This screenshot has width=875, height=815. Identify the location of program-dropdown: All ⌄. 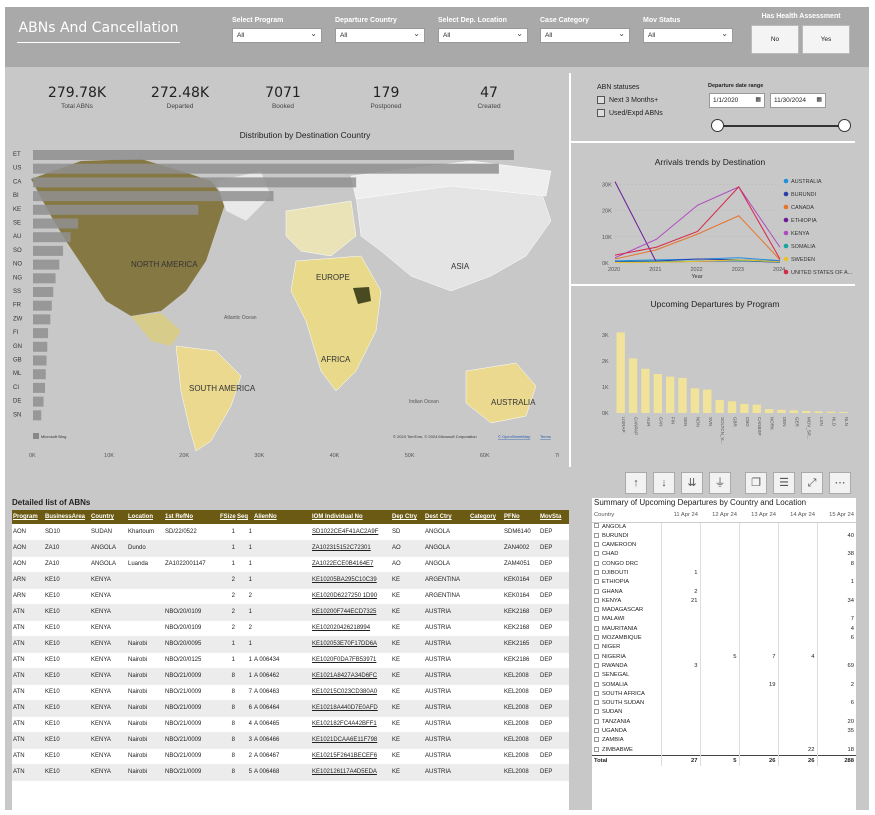
(277, 35).